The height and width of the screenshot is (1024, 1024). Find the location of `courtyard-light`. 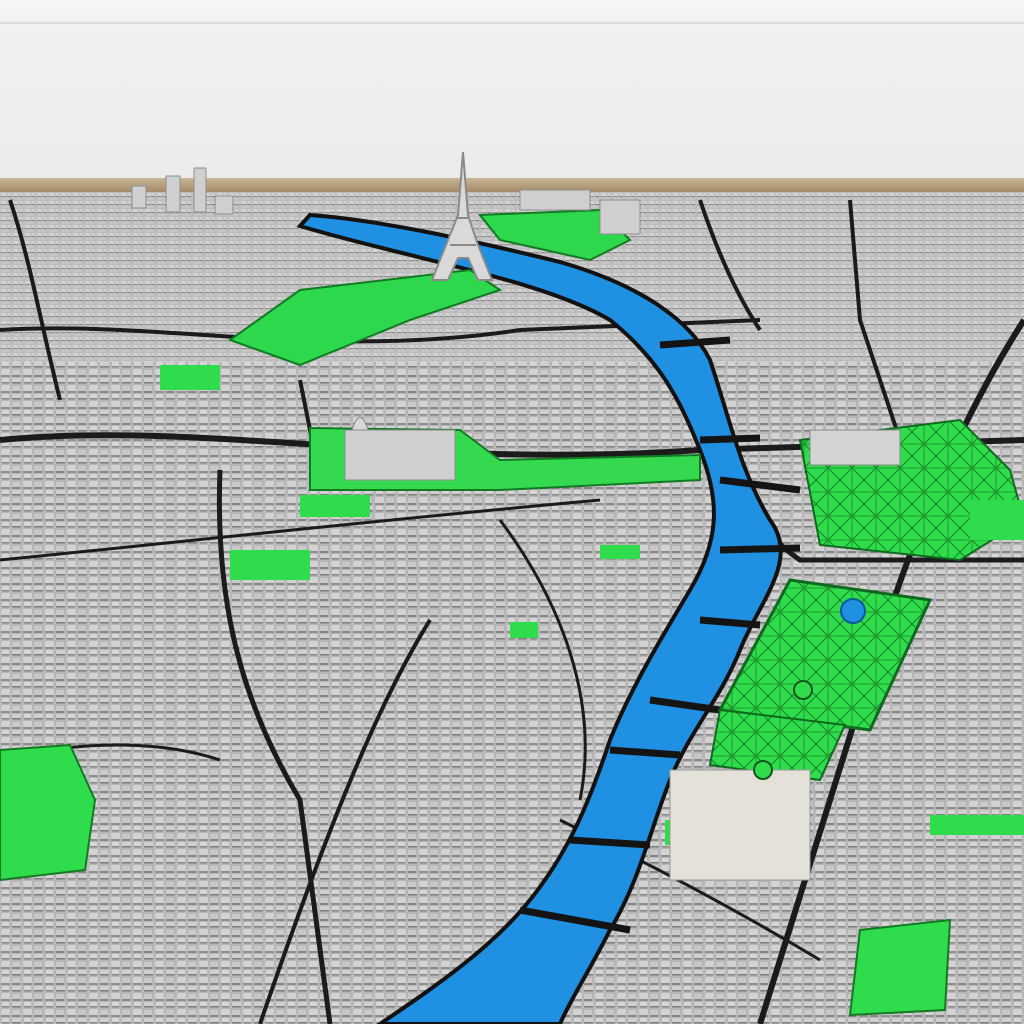

courtyard-light is located at coordinates (740, 825).